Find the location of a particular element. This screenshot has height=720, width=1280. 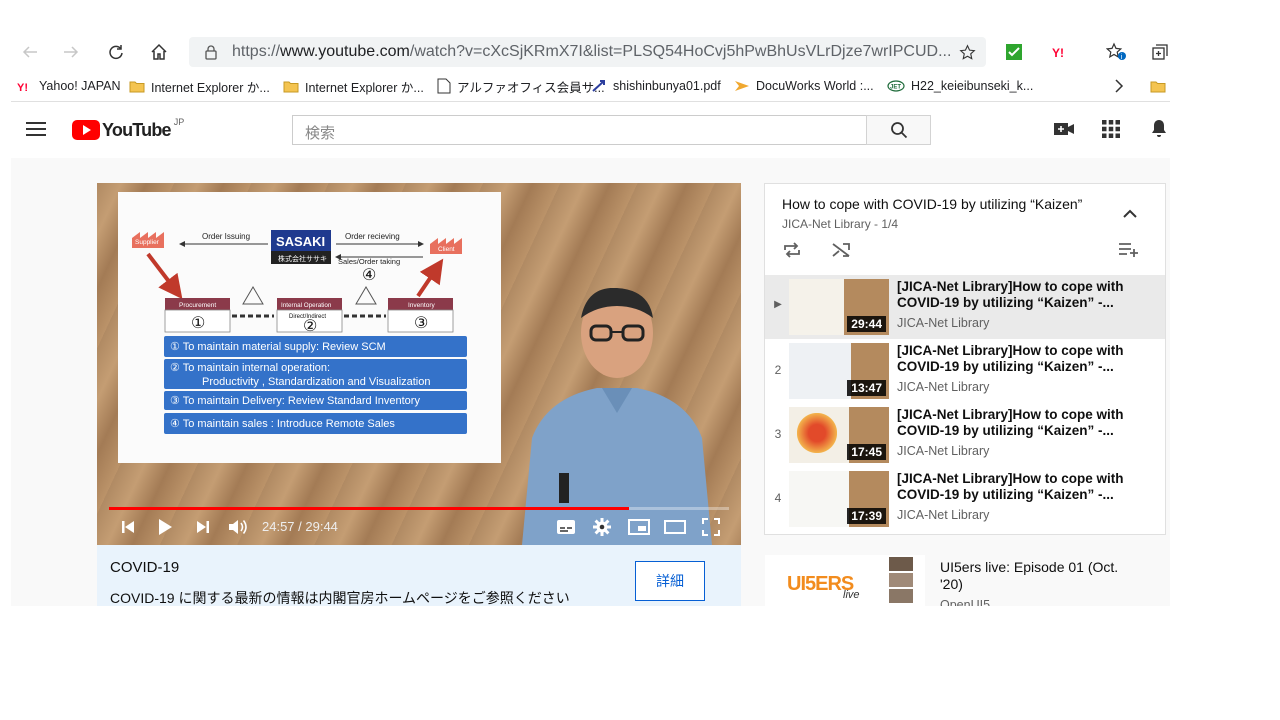

next-button is located at coordinates (203, 527).